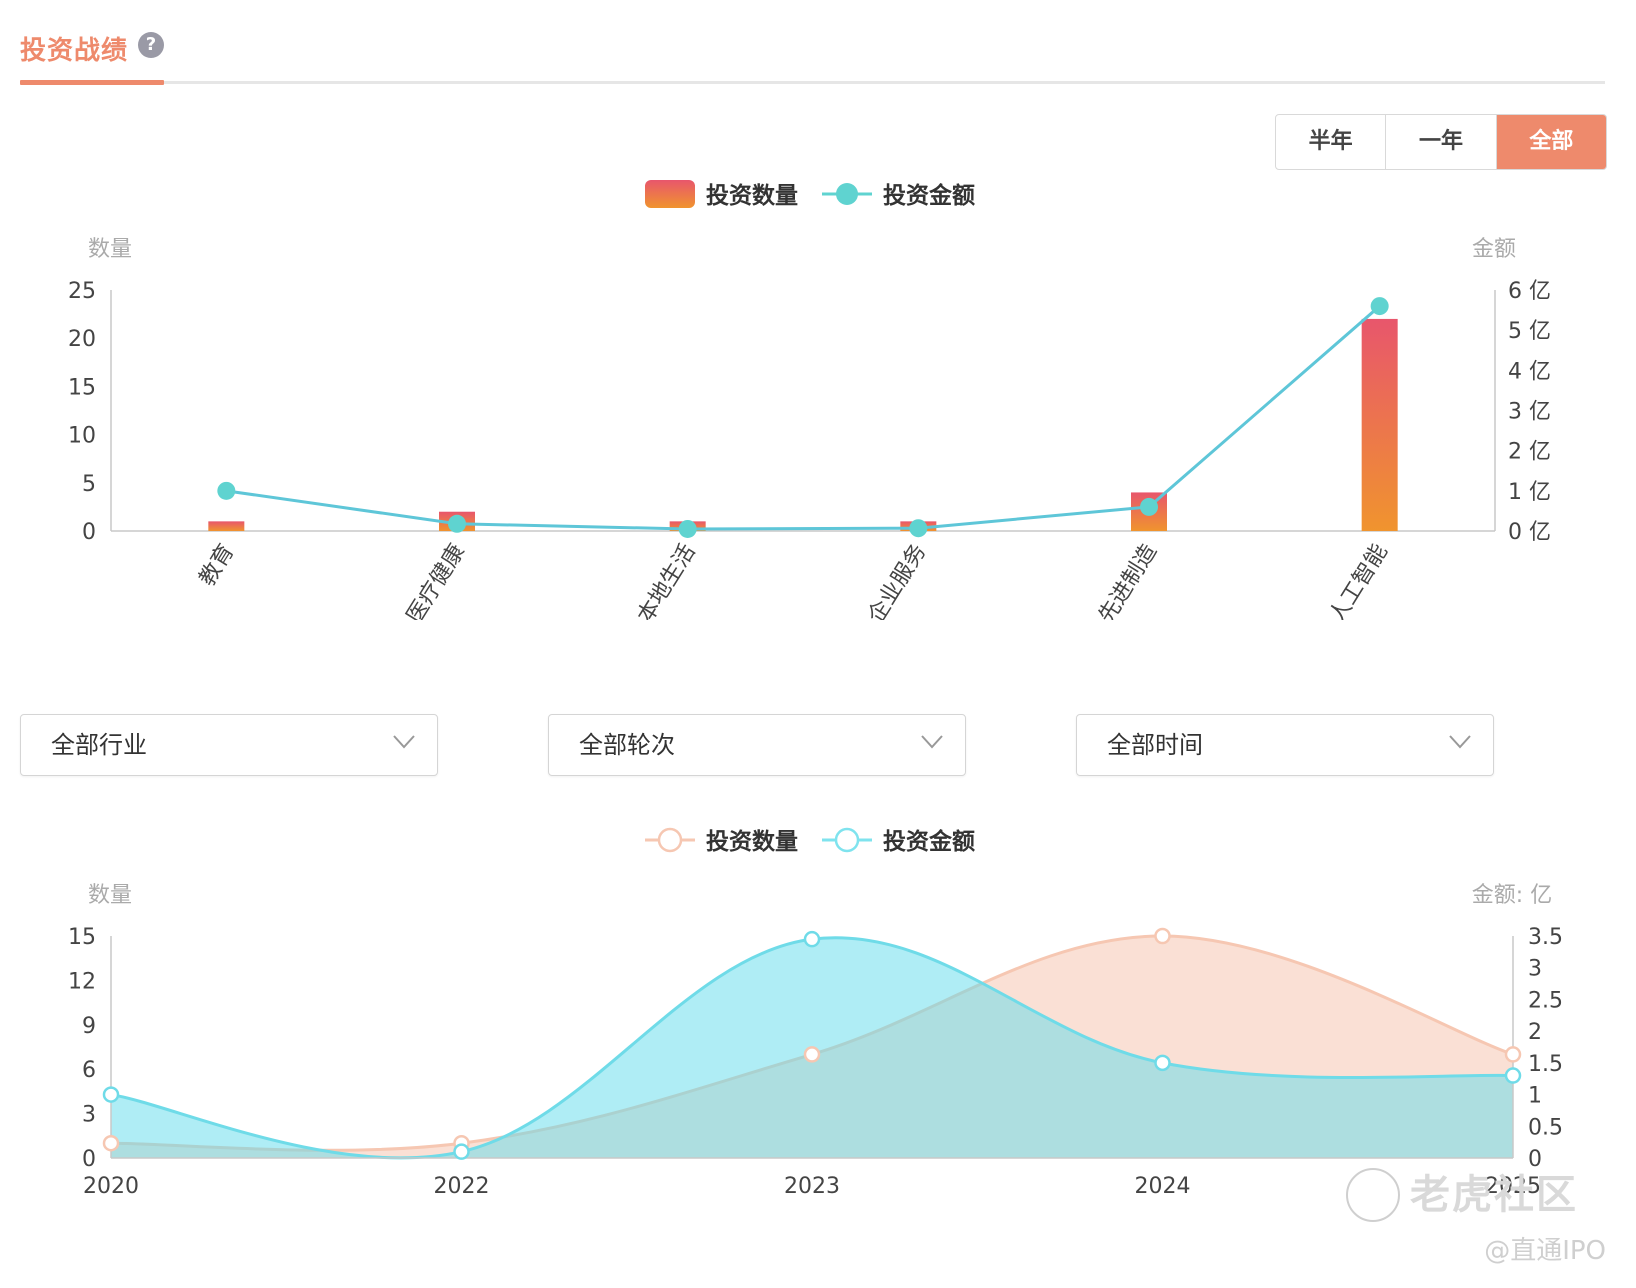  I want to click on right-tick-label: 2.5, so click(1545, 1000).